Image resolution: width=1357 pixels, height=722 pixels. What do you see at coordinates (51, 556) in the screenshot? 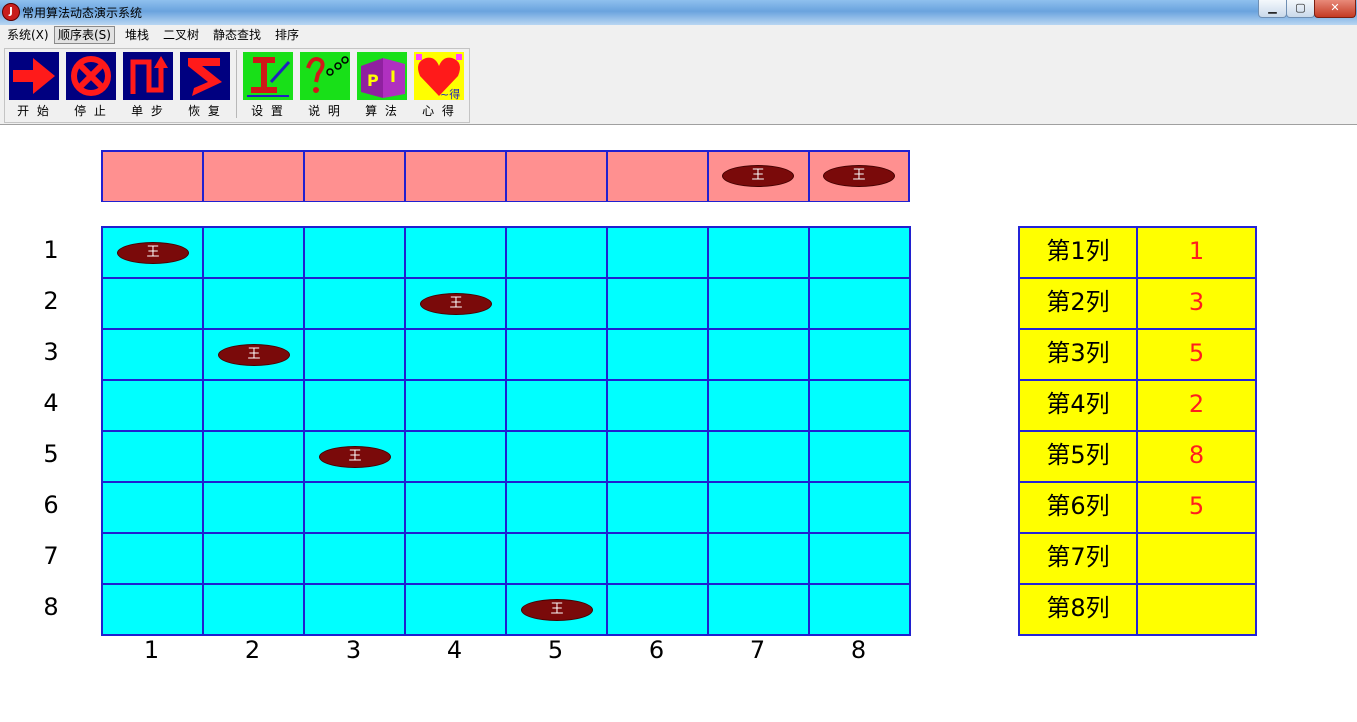
I see `row-label: 7` at bounding box center [51, 556].